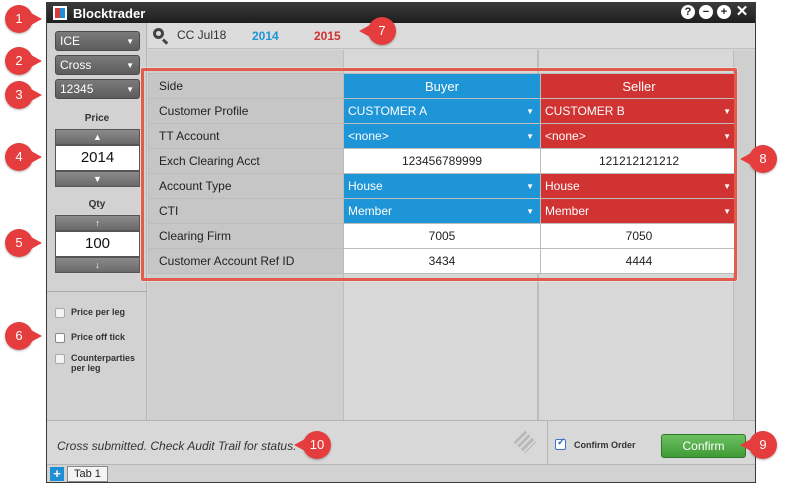 This screenshot has height=485, width=804. I want to click on account-value: 12345, so click(77, 89).